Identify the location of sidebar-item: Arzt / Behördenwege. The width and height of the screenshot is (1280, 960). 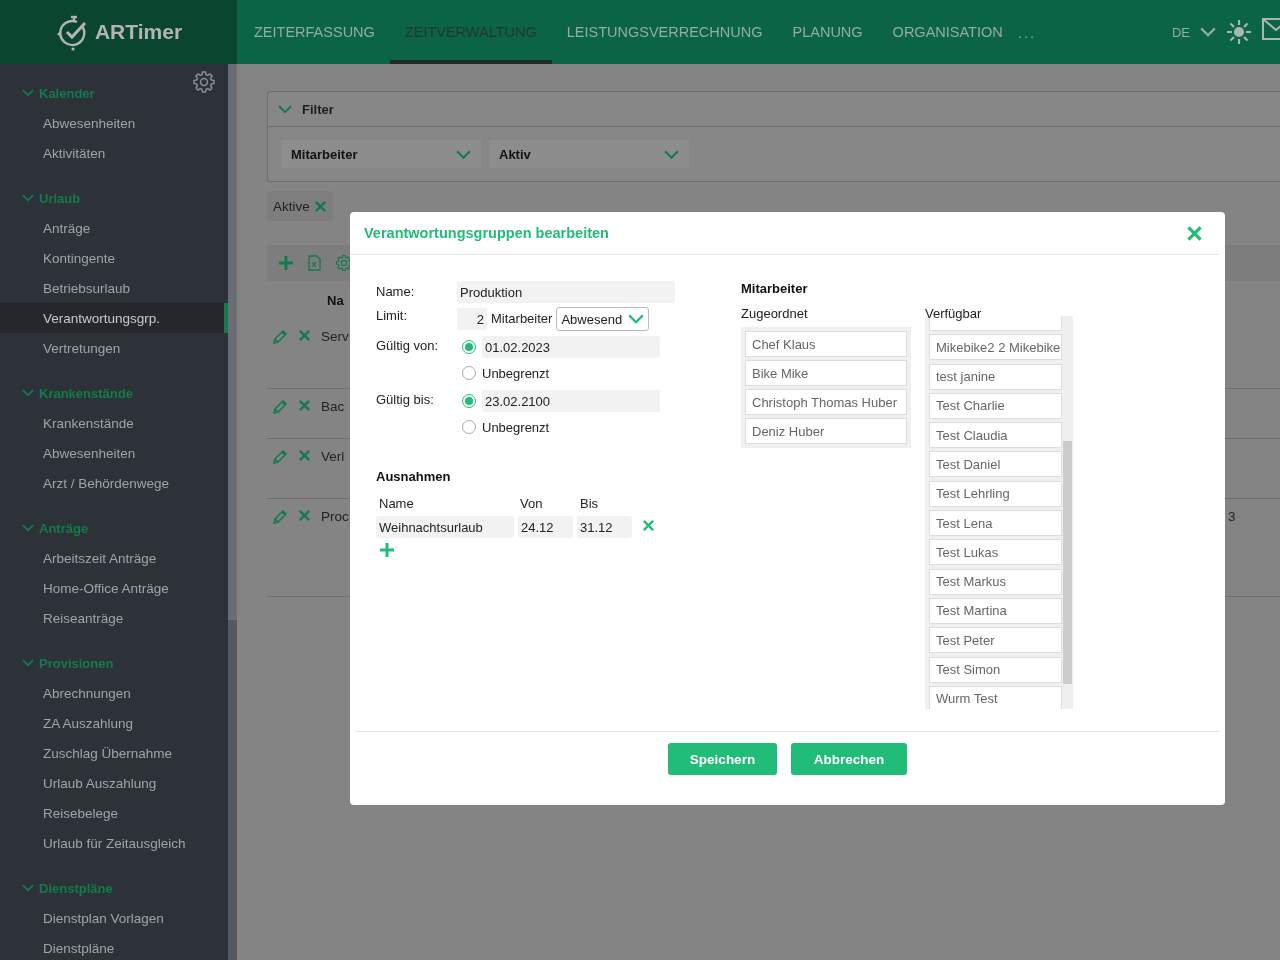
(114, 483).